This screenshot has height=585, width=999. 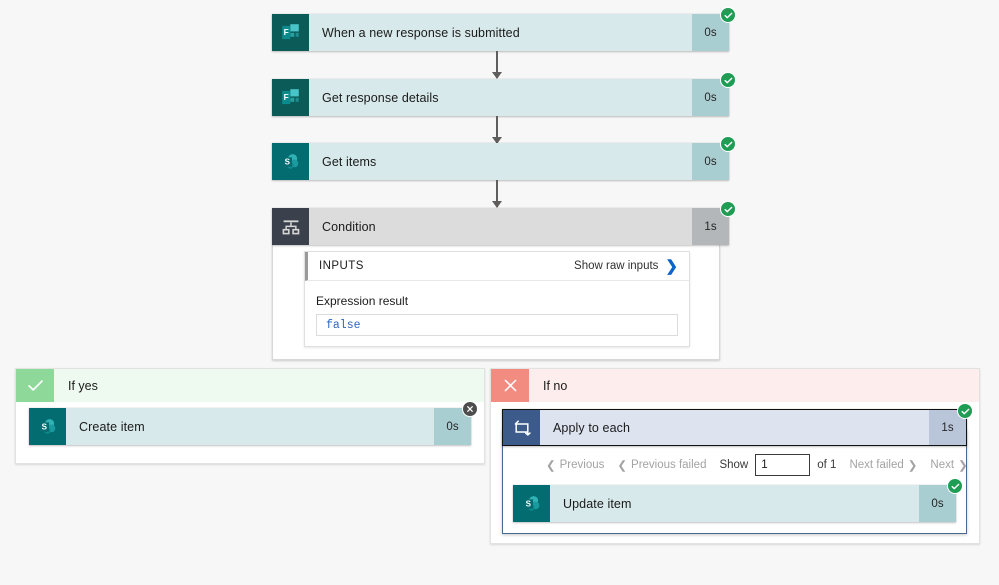 I want to click on flow-step-get-items: S Get items 0s, so click(x=504, y=158).